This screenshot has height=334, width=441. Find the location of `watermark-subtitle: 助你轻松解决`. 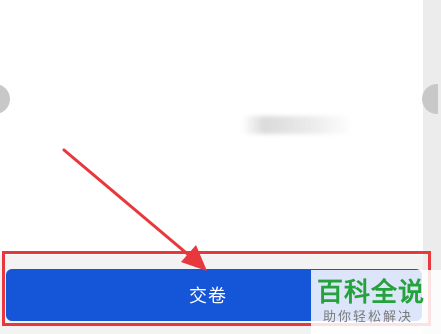

watermark-subtitle: 助你轻松解决 is located at coordinates (368, 317).